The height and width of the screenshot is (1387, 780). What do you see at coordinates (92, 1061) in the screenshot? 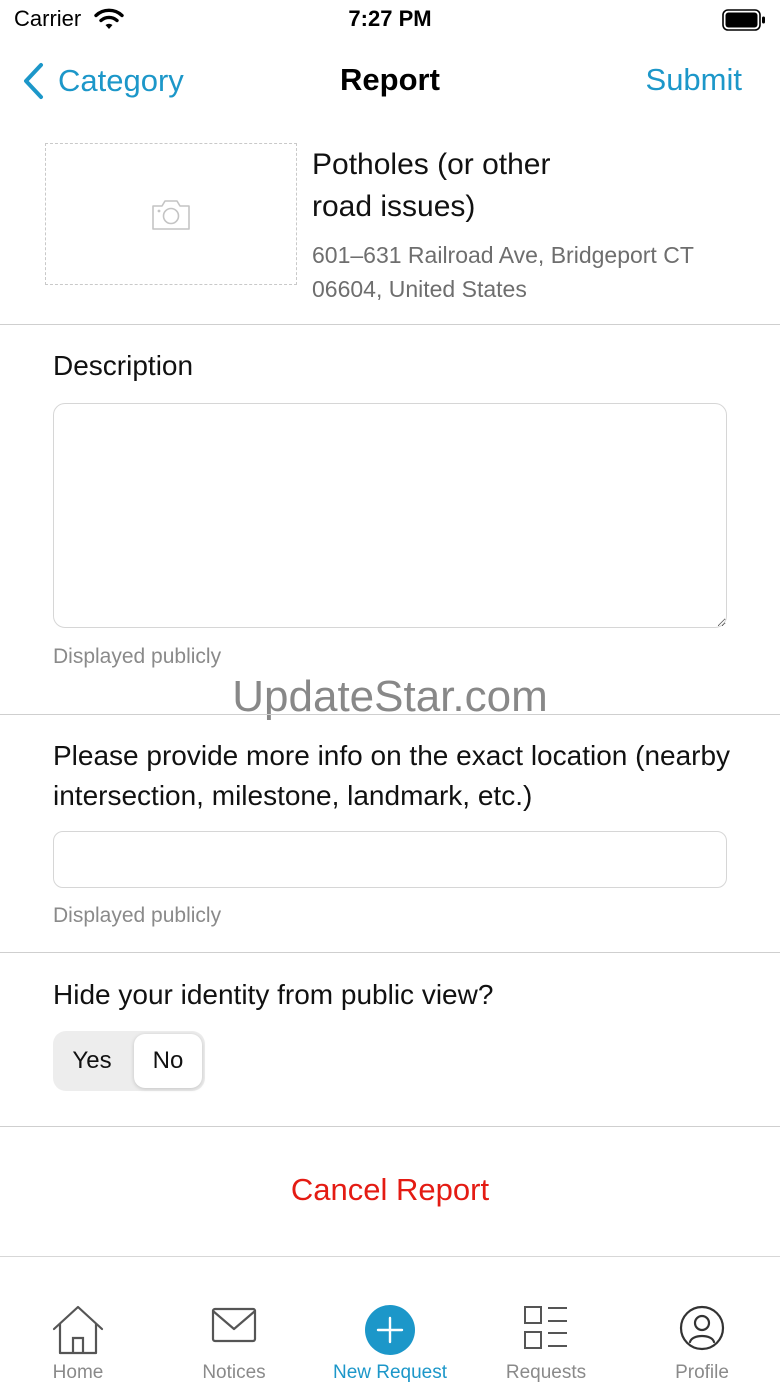
I see `hide-identity-yes-option: Yes` at bounding box center [92, 1061].